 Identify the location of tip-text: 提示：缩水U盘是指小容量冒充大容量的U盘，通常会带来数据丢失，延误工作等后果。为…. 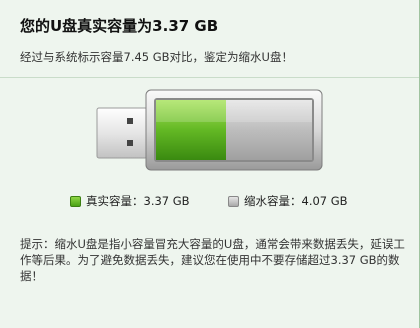
(212, 260).